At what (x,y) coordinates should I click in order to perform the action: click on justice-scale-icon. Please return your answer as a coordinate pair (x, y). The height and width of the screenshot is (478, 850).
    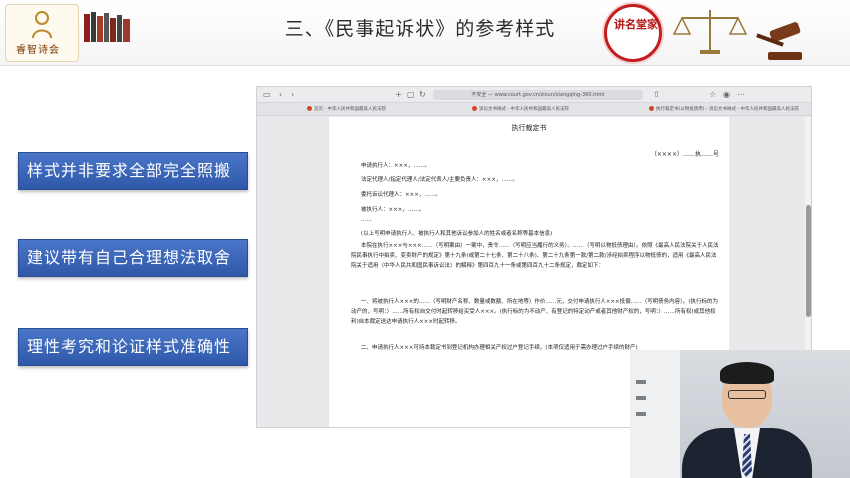
    Looking at the image, I should click on (710, 32).